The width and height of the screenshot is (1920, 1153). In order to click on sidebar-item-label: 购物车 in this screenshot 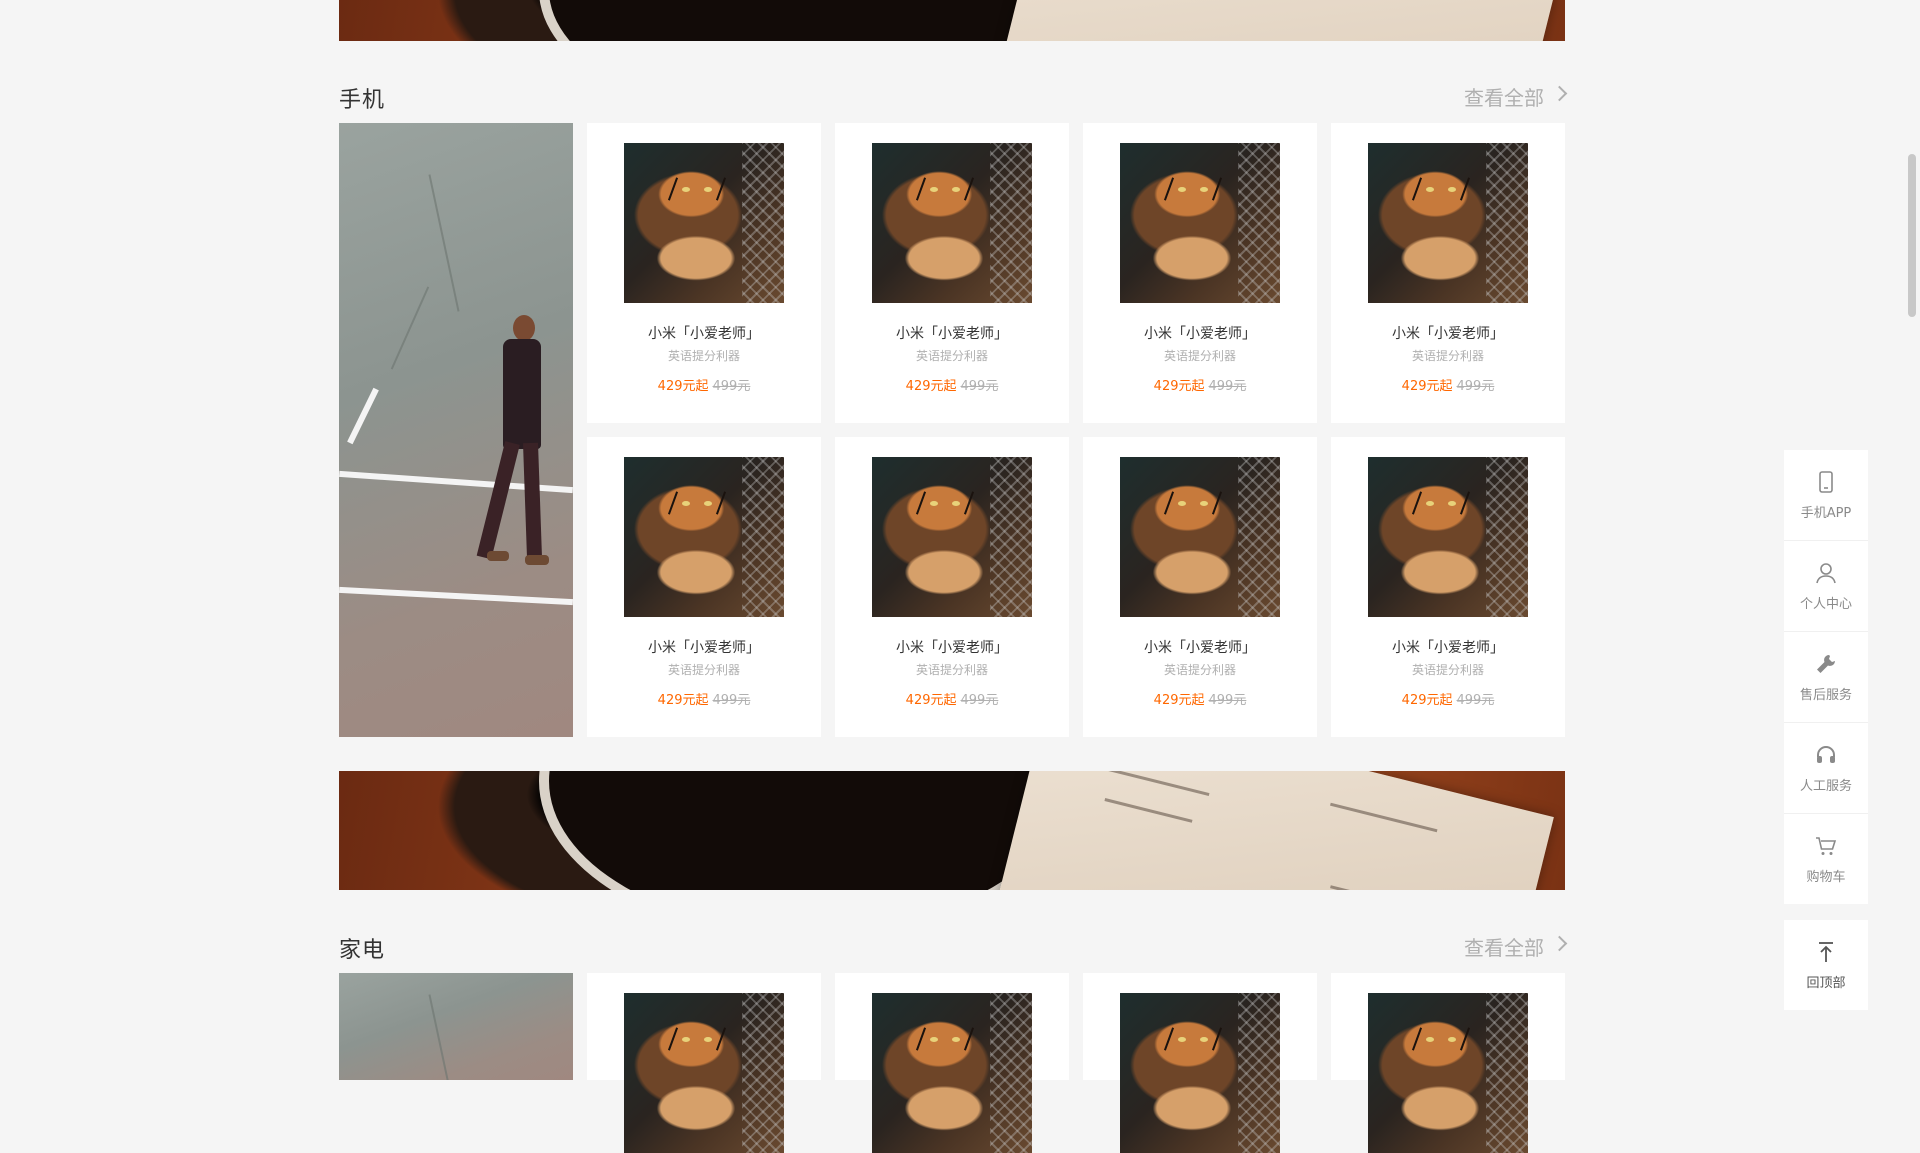, I will do `click(1826, 877)`.